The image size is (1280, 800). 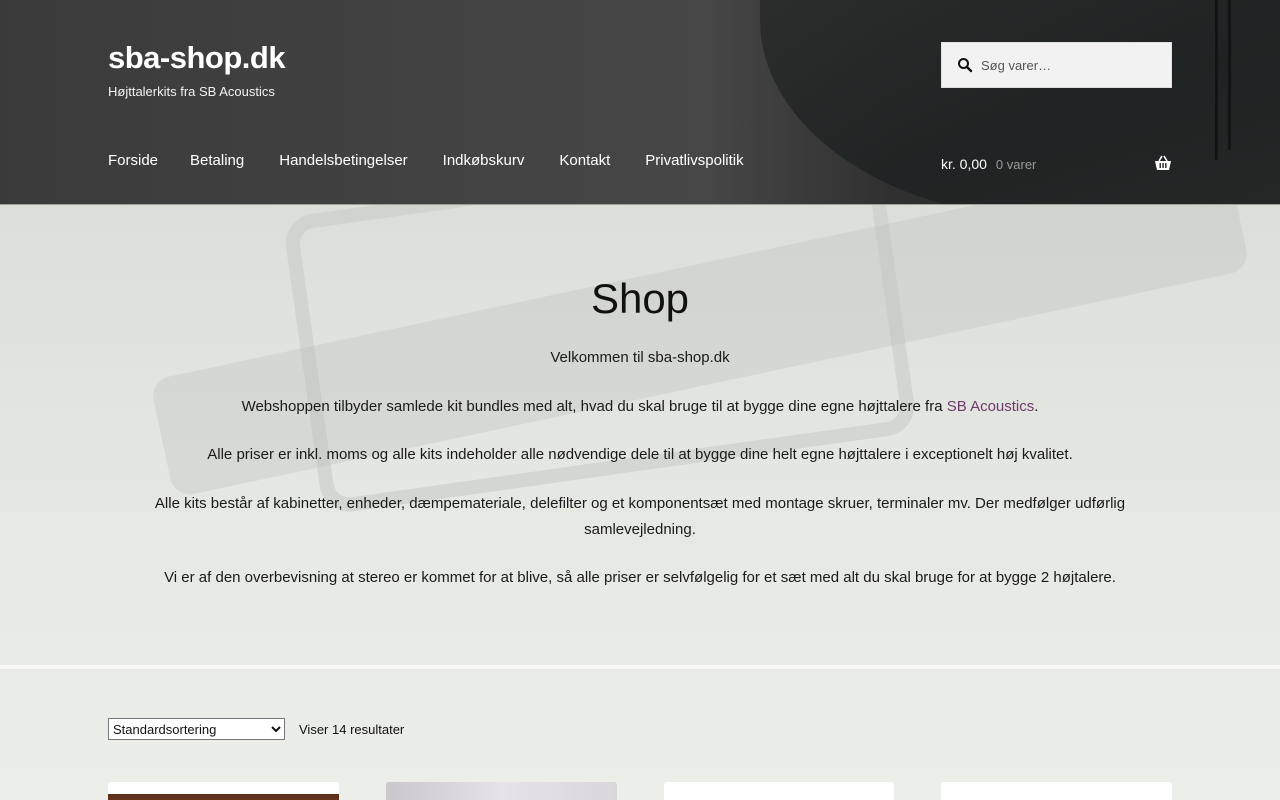 I want to click on nav-item-handelsbetingelser: Handelsbetingelser, so click(x=343, y=160).